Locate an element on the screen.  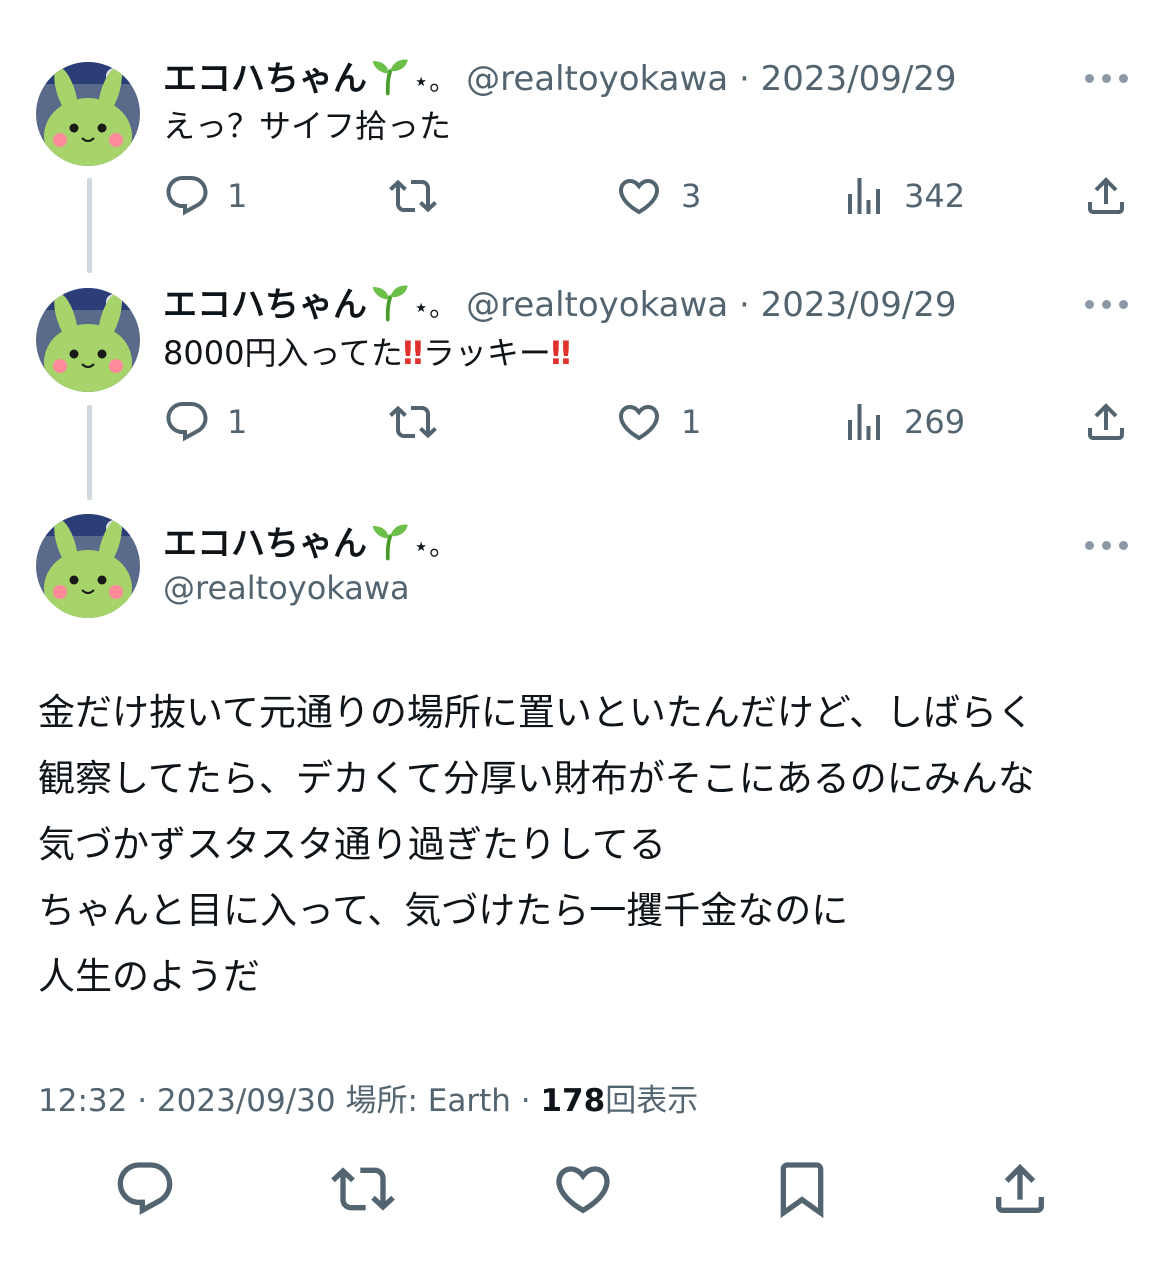
like-button is located at coordinates (583, 1191).